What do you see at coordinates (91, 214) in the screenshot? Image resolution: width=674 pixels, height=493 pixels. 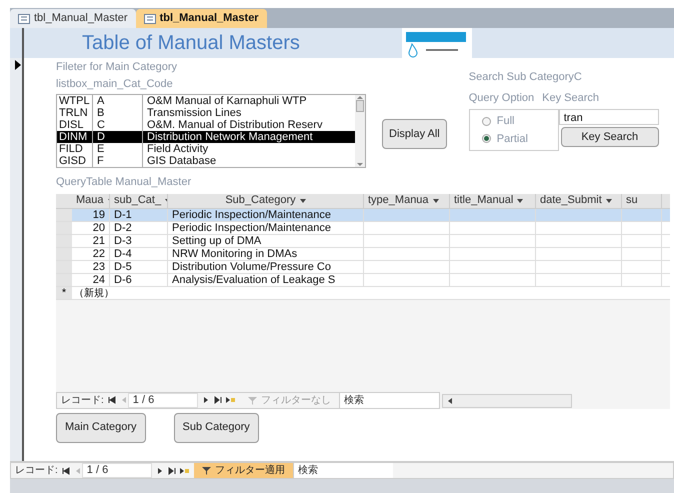 I see `table-cell: 19` at bounding box center [91, 214].